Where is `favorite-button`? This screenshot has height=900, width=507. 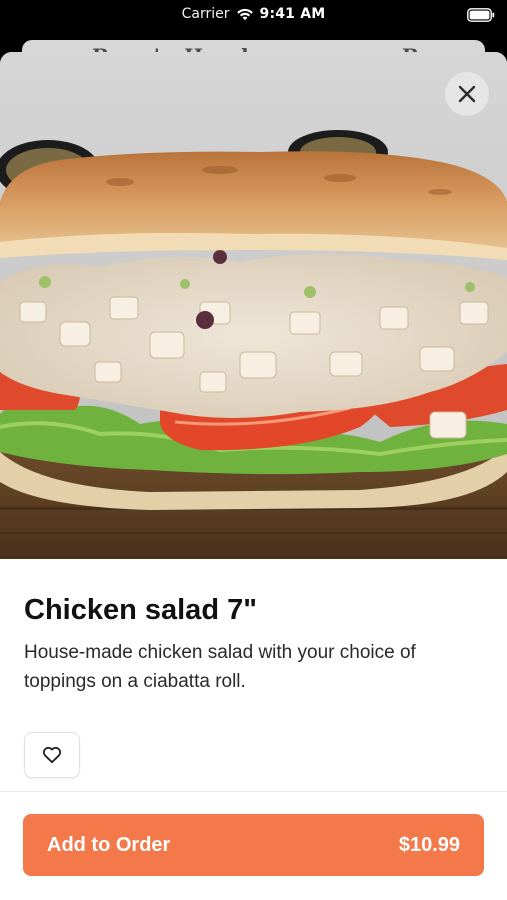 favorite-button is located at coordinates (52, 755).